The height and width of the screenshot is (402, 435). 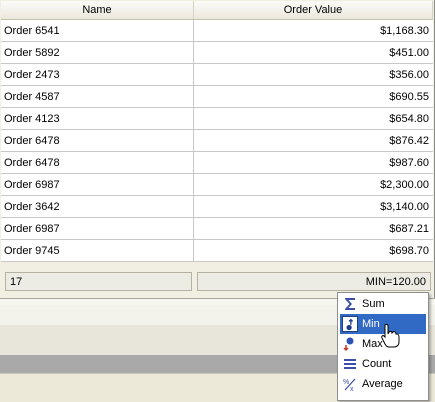 What do you see at coordinates (371, 324) in the screenshot?
I see `menu-item-label: Min` at bounding box center [371, 324].